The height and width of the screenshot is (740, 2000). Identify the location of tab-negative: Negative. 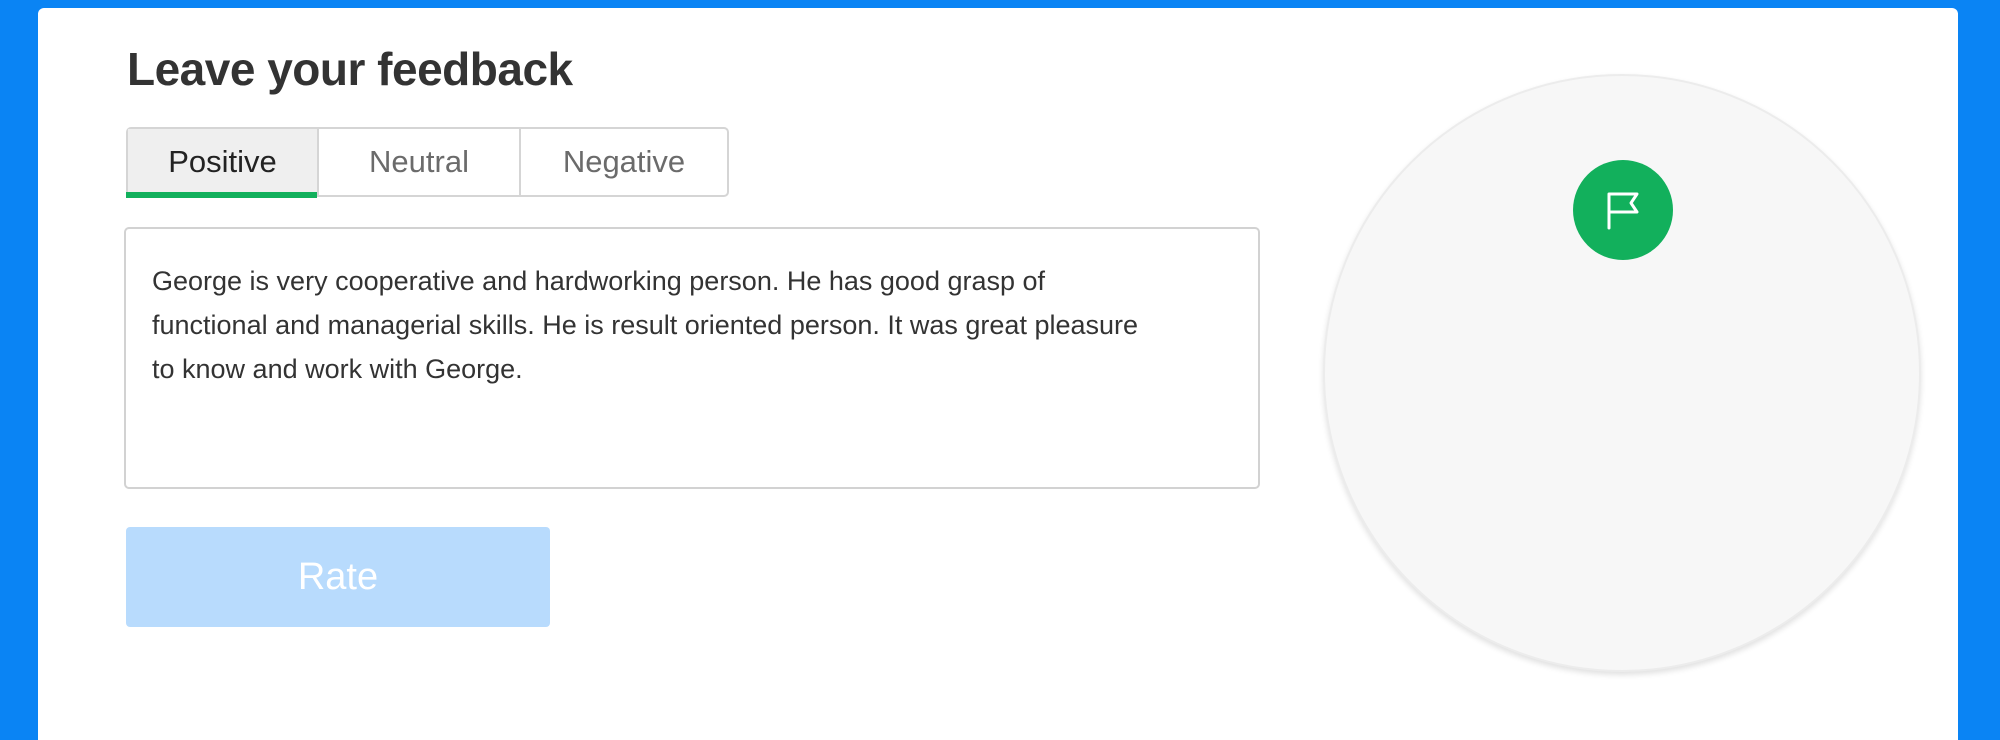
(623, 162).